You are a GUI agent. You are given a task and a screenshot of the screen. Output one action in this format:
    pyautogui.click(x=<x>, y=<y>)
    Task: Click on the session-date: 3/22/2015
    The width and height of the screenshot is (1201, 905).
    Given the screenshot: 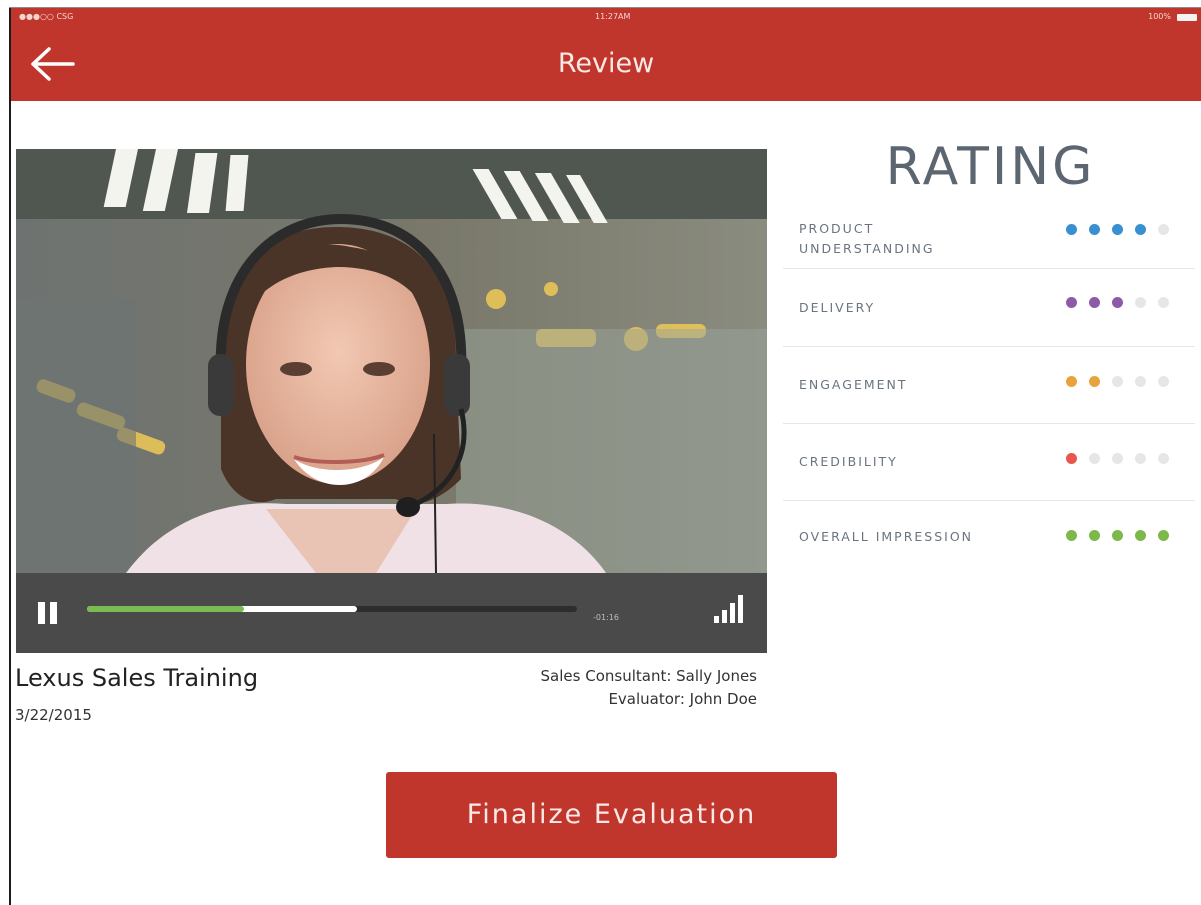 What is the action you would take?
    pyautogui.click(x=53, y=715)
    